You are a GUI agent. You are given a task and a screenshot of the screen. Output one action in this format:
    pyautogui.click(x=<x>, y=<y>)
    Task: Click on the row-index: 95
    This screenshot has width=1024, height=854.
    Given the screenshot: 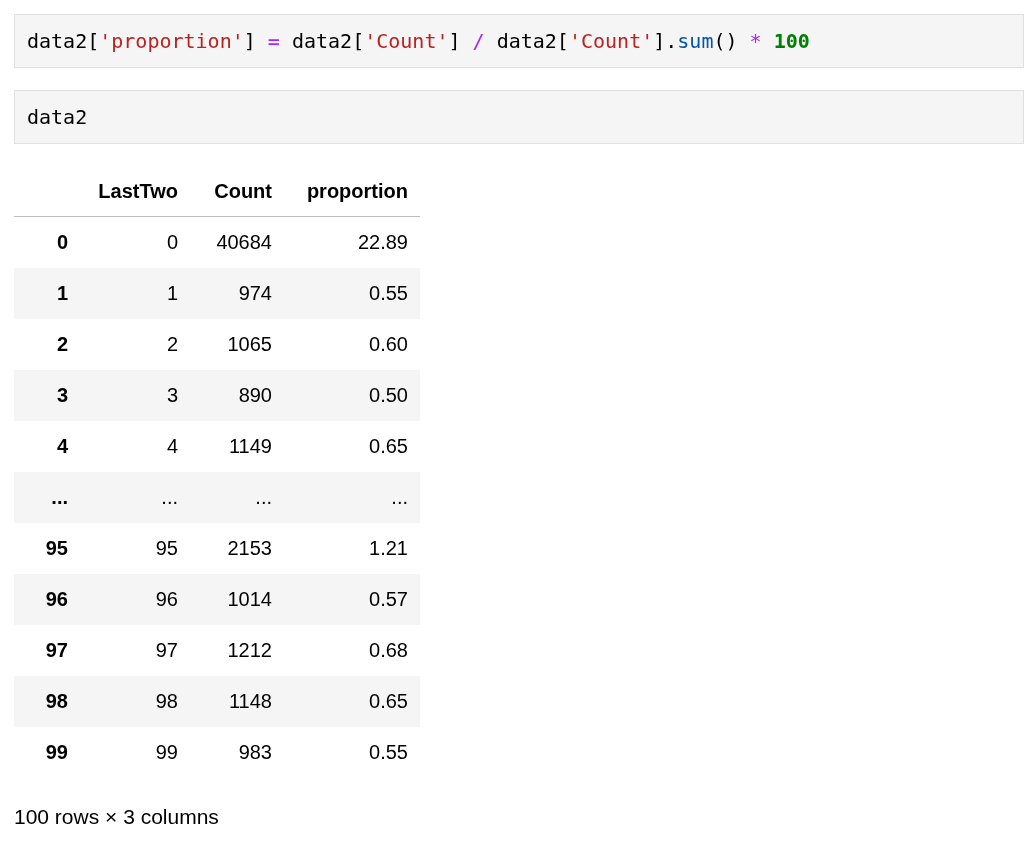 What is the action you would take?
    pyautogui.click(x=47, y=548)
    